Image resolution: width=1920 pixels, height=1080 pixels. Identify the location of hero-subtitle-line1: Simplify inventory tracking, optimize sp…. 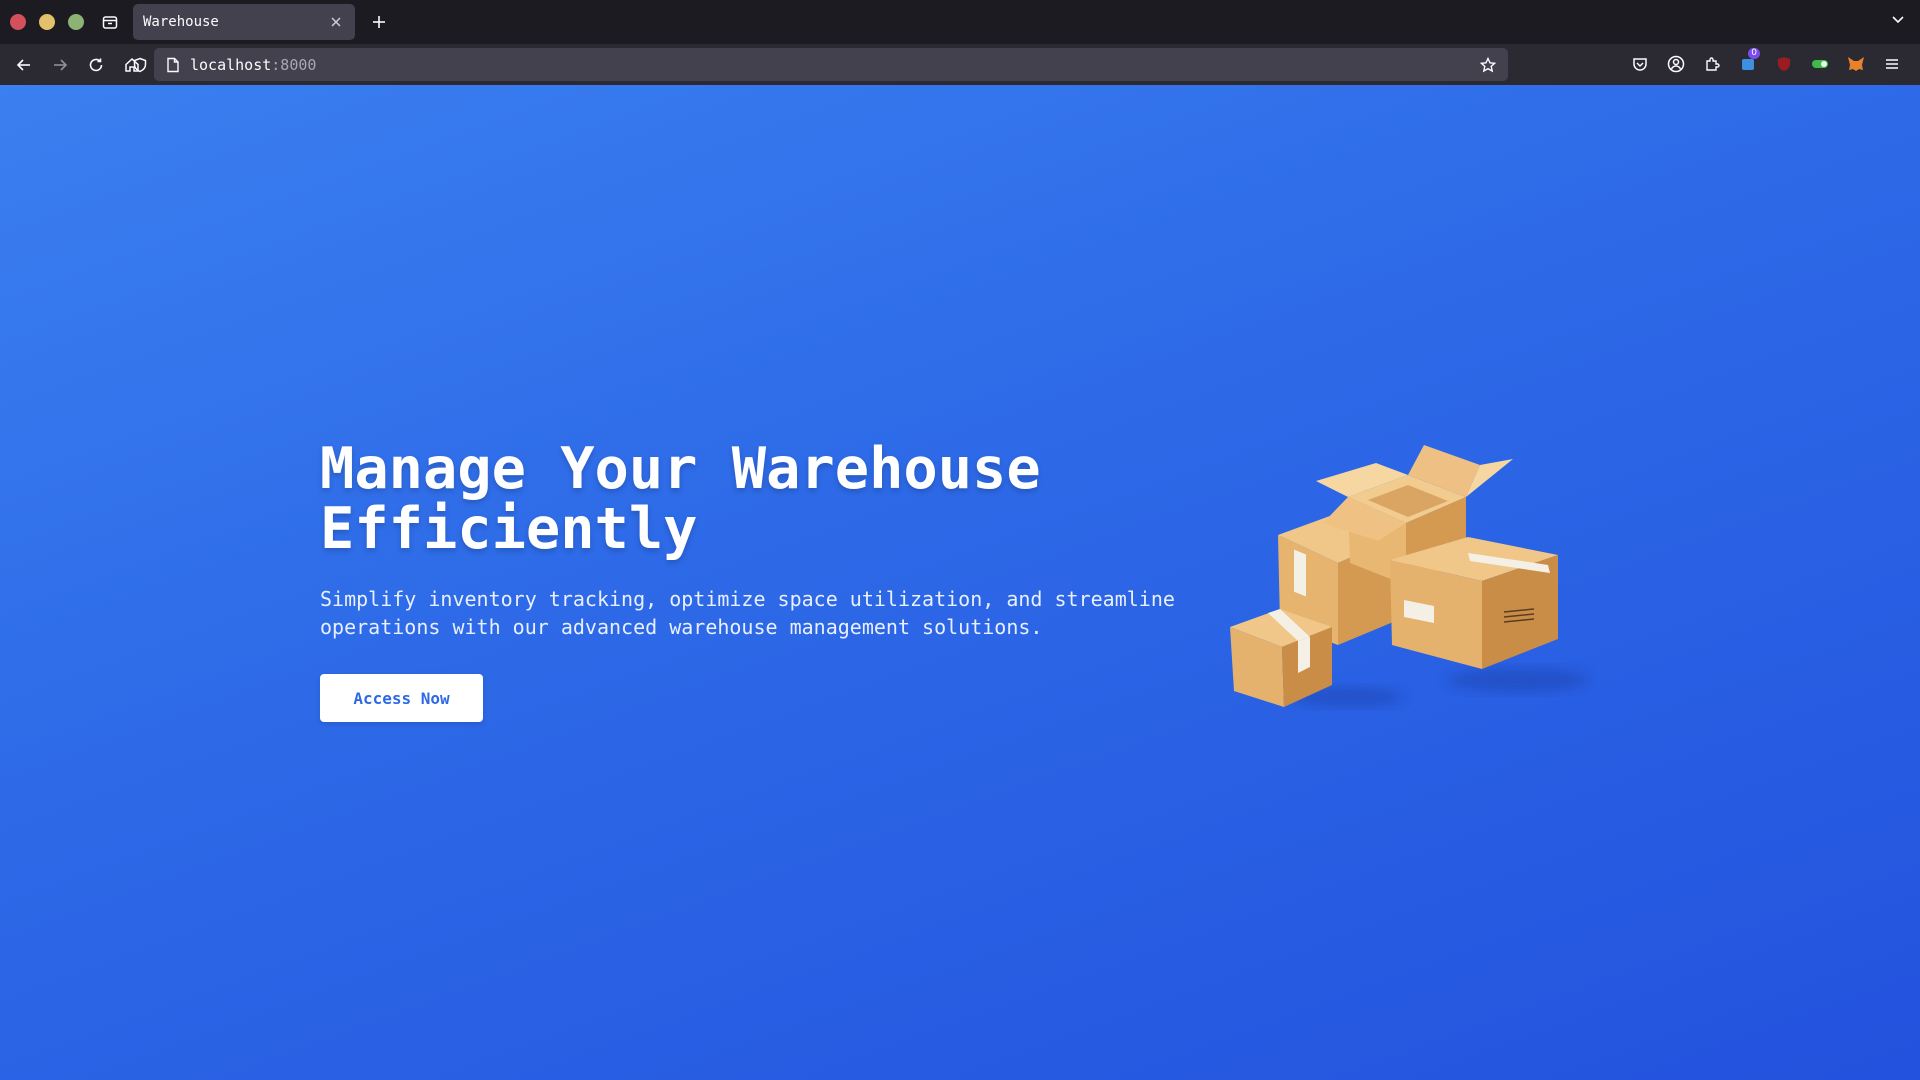
(747, 599).